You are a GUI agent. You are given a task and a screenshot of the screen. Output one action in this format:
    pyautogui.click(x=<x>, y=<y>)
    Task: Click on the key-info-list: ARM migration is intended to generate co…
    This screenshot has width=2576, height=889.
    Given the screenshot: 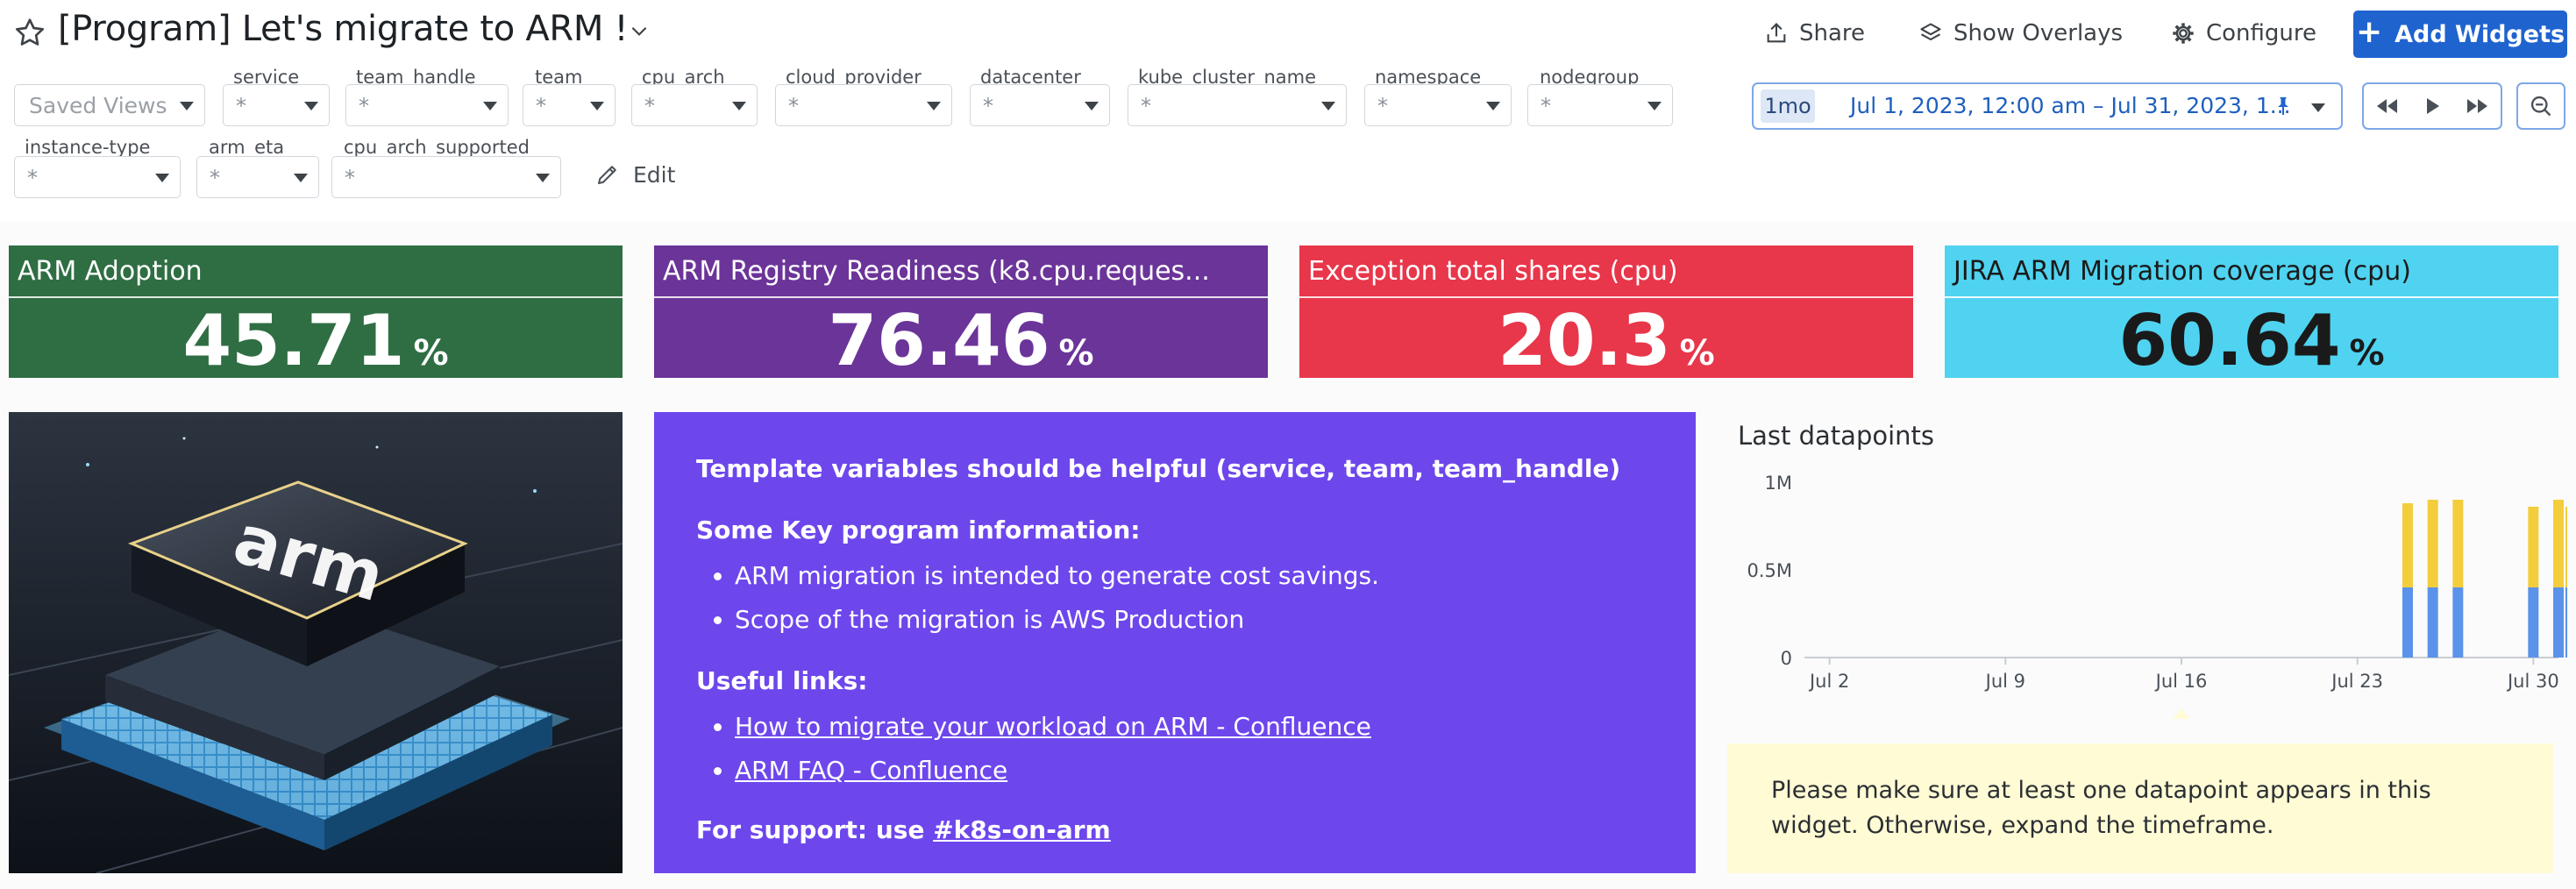 What is the action you would take?
    pyautogui.click(x=1175, y=598)
    